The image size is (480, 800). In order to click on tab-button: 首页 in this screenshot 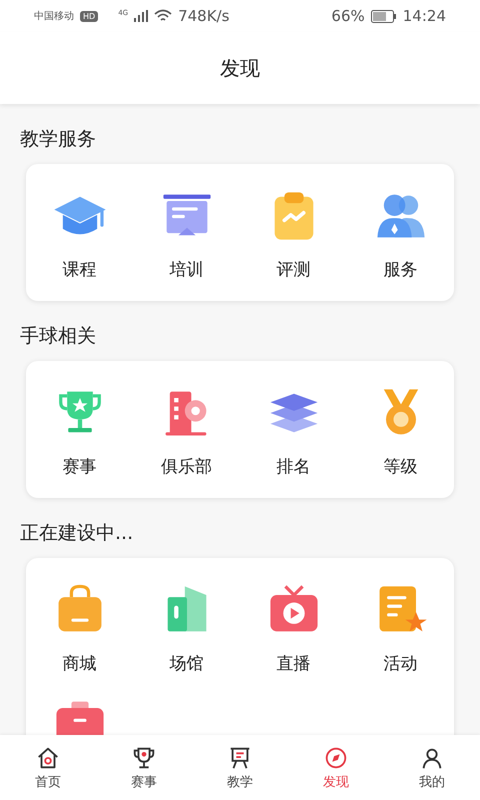, I will do `click(48, 767)`.